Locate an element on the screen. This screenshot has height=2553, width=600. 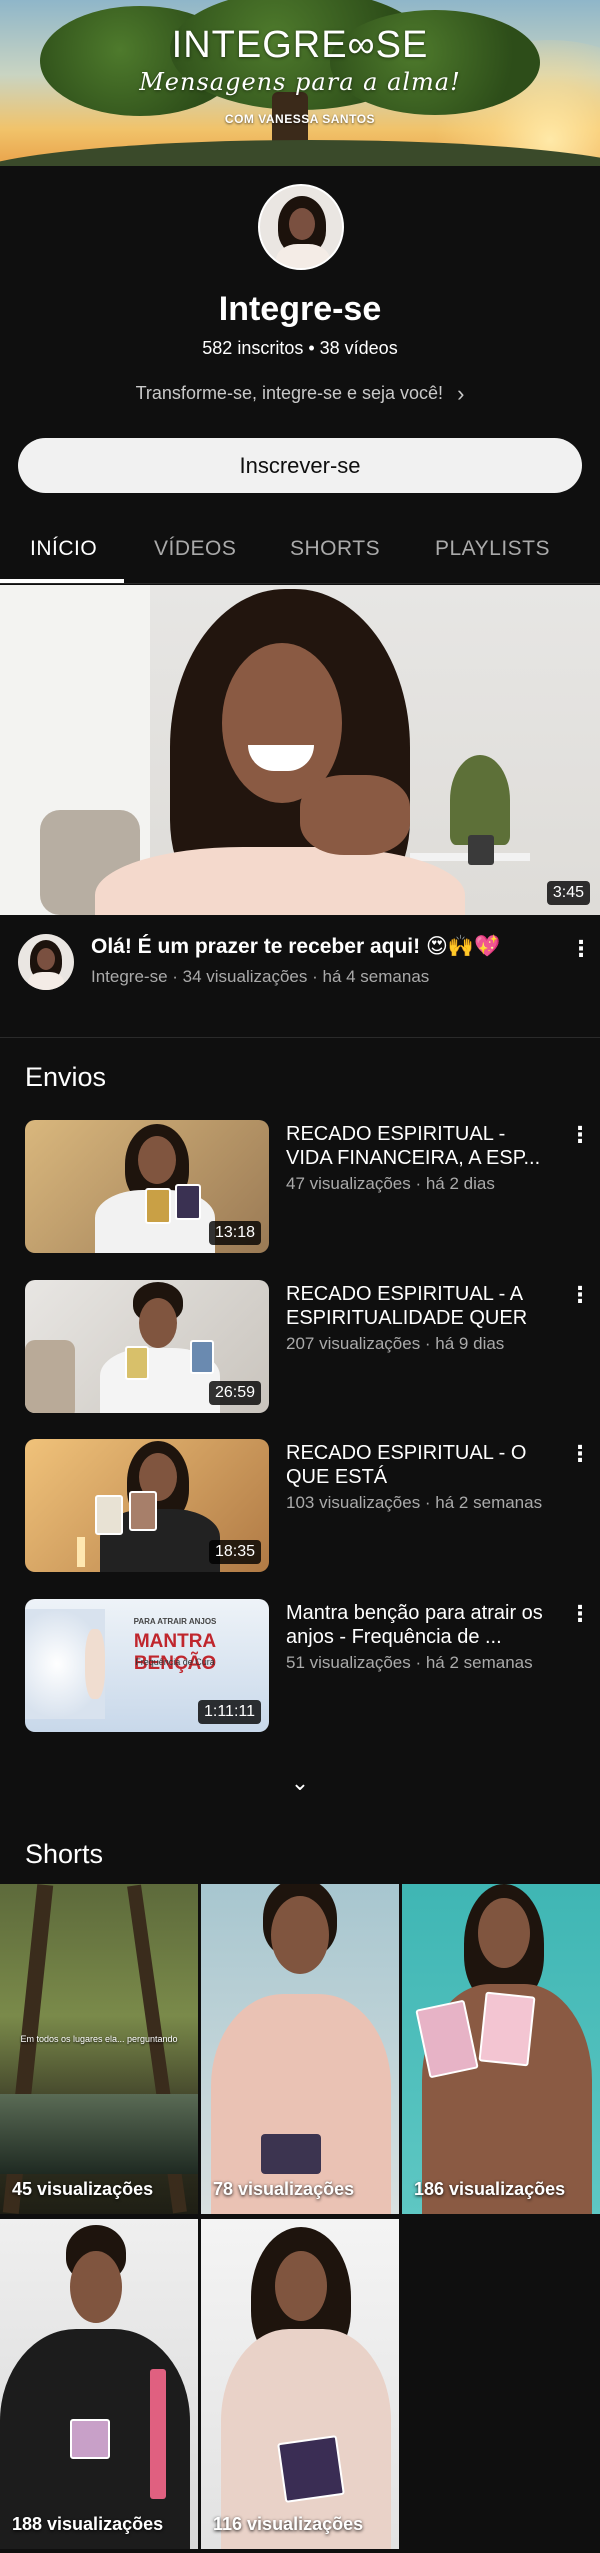
short-caption: Em todos os lugares ela... perguntando is located at coordinates (99, 2039).